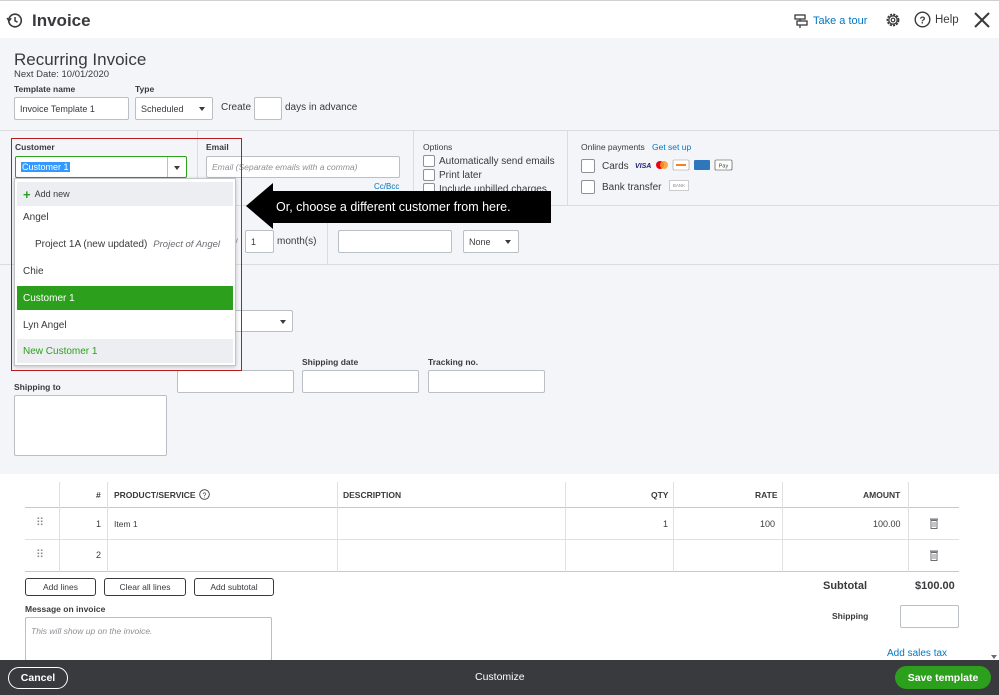  Describe the element at coordinates (724, 167) in the screenshot. I see `svg-text: Pay` at that location.